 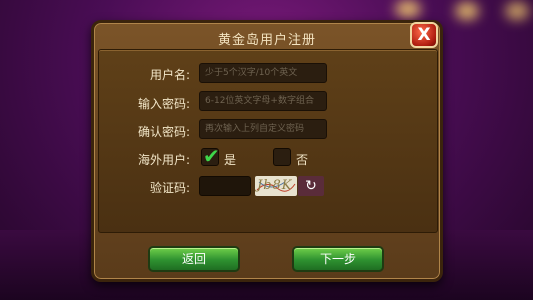 I want to click on refresh-captcha-button: ↻, so click(x=311, y=186).